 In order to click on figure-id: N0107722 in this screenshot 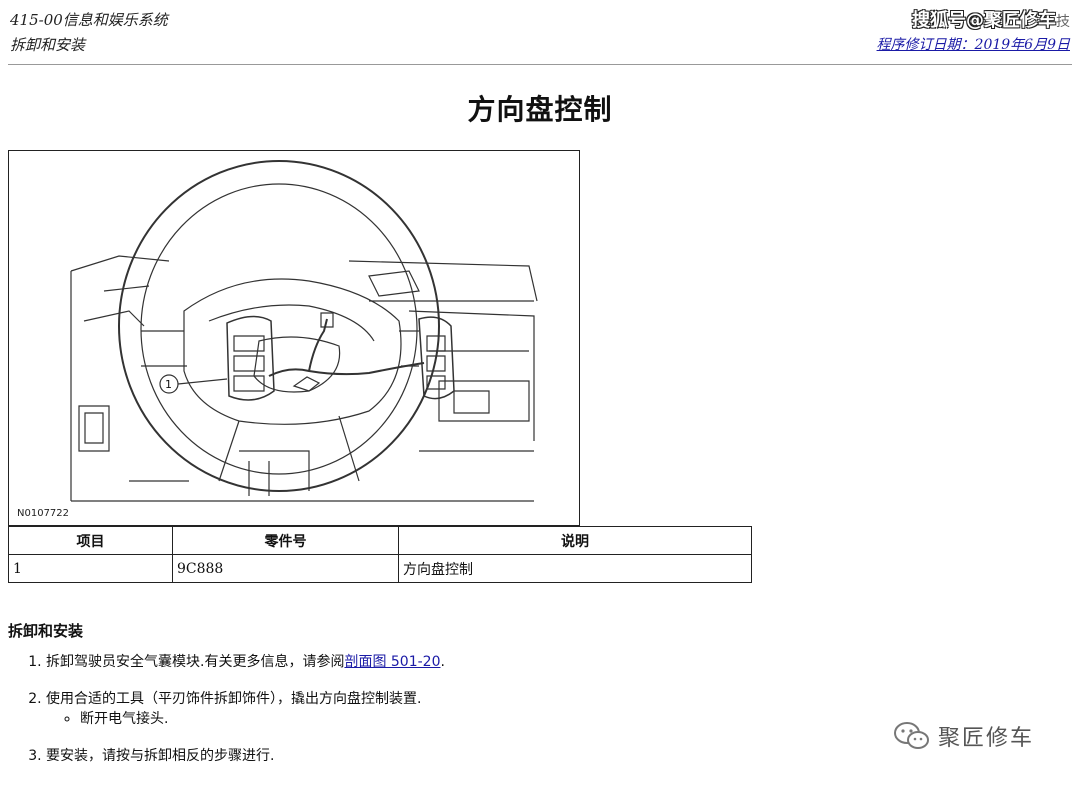, I will do `click(43, 513)`.